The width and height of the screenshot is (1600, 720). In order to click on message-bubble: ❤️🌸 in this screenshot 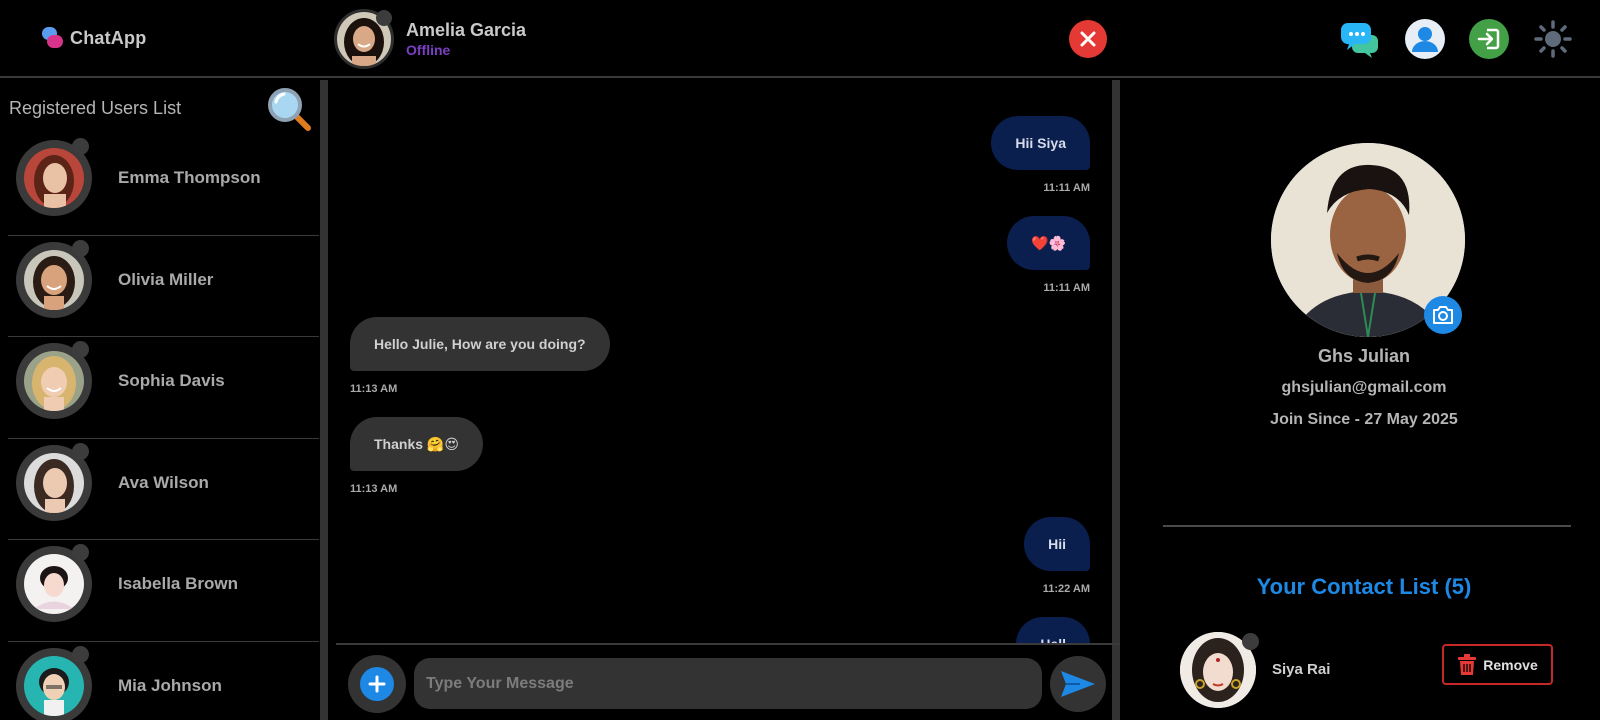, I will do `click(1048, 243)`.